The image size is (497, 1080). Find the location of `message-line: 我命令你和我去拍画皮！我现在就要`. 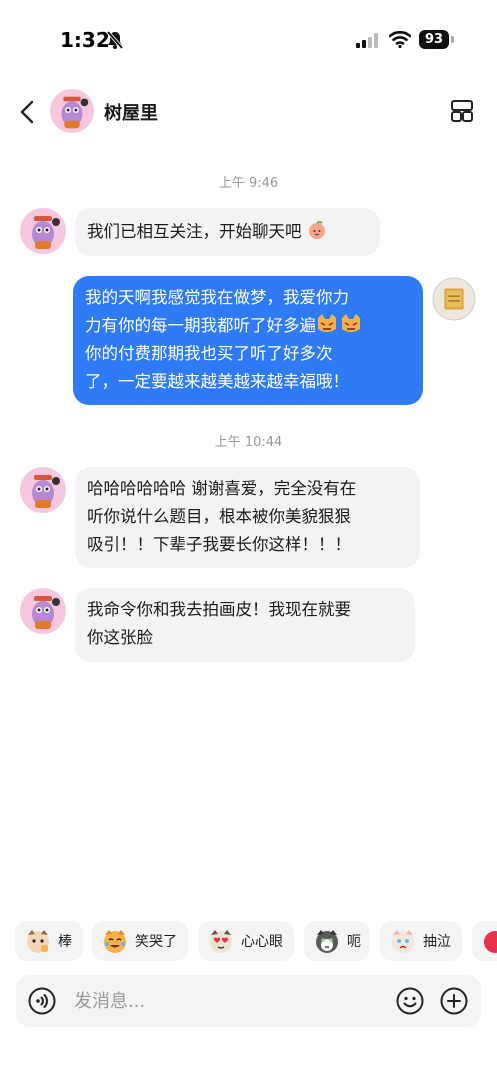

message-line: 我命令你和我去拍画皮！我现在就要 is located at coordinates (219, 609).